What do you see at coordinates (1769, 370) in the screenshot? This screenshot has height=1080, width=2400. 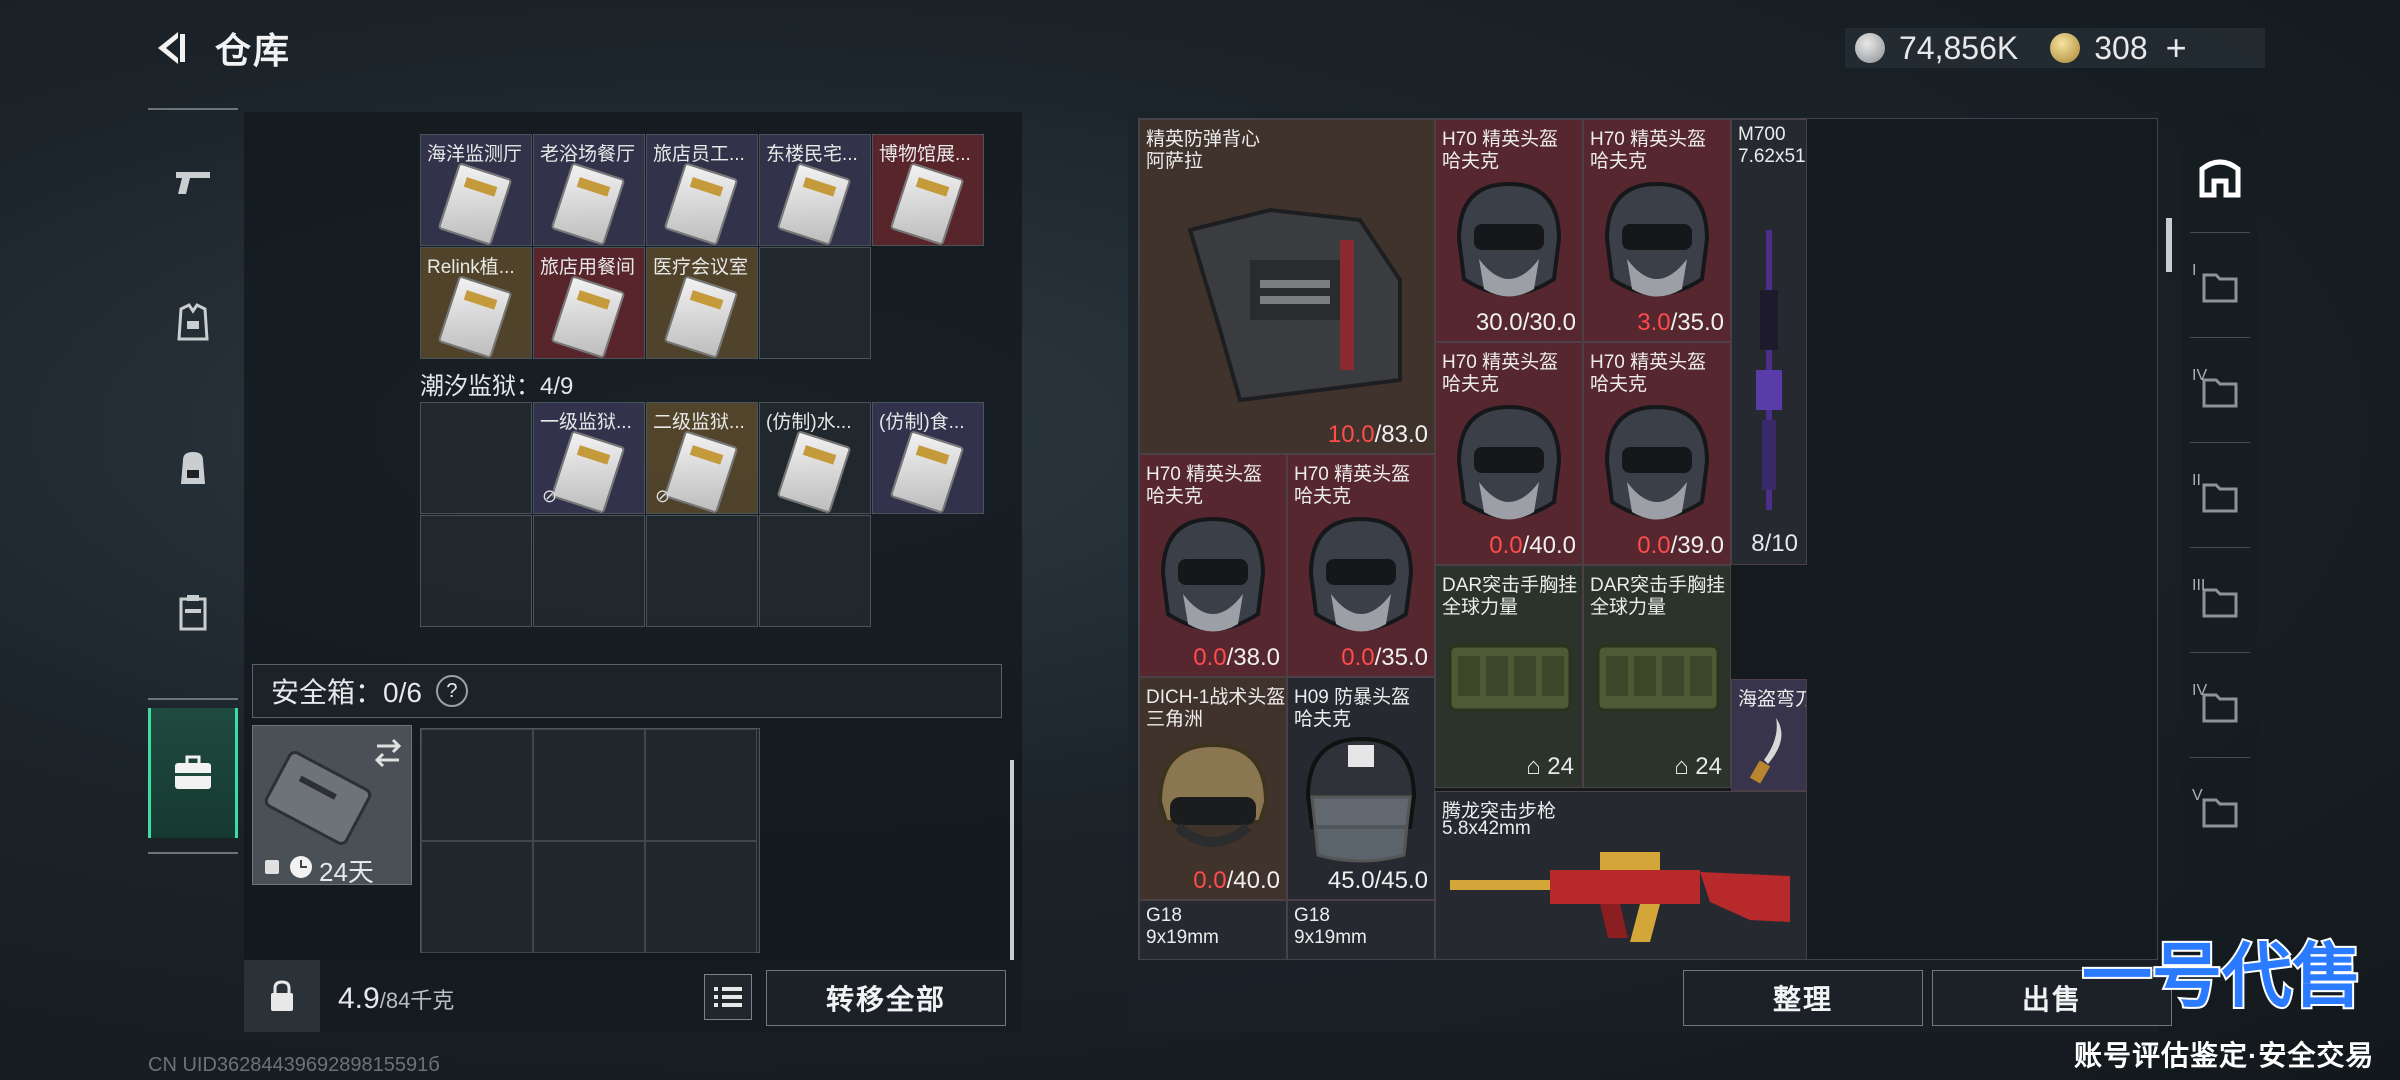 I see `sniper-rifle-icon` at bounding box center [1769, 370].